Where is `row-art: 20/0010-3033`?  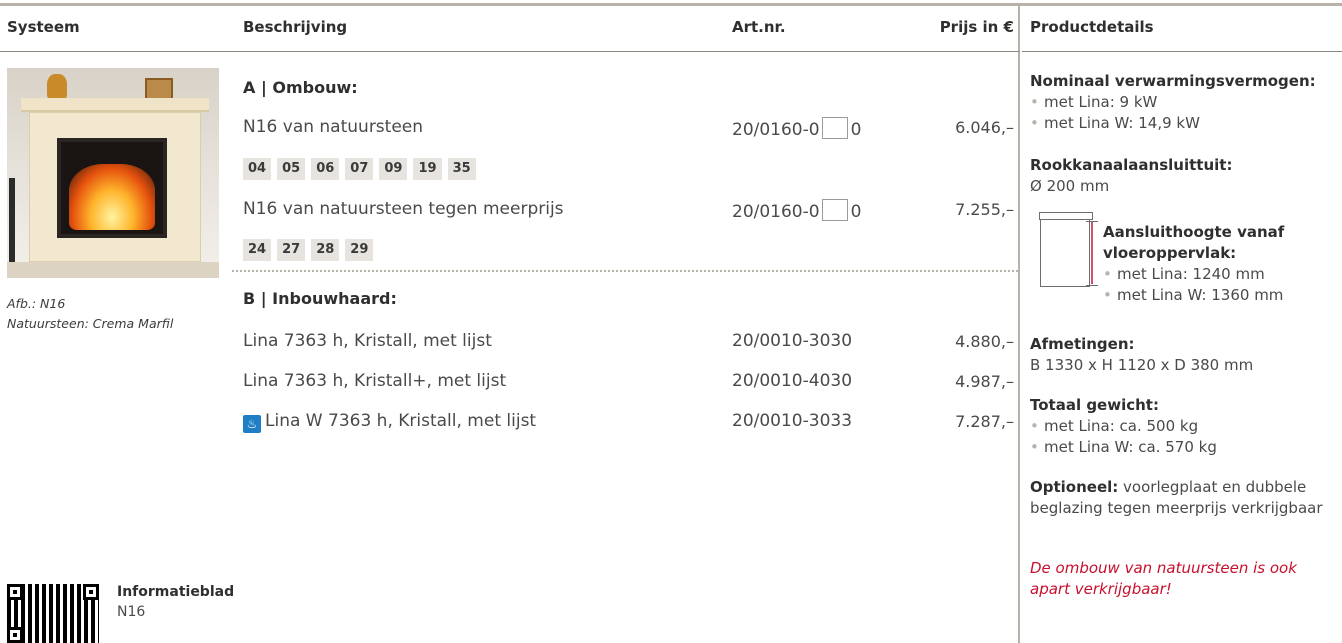
row-art: 20/0010-3033 is located at coordinates (792, 421).